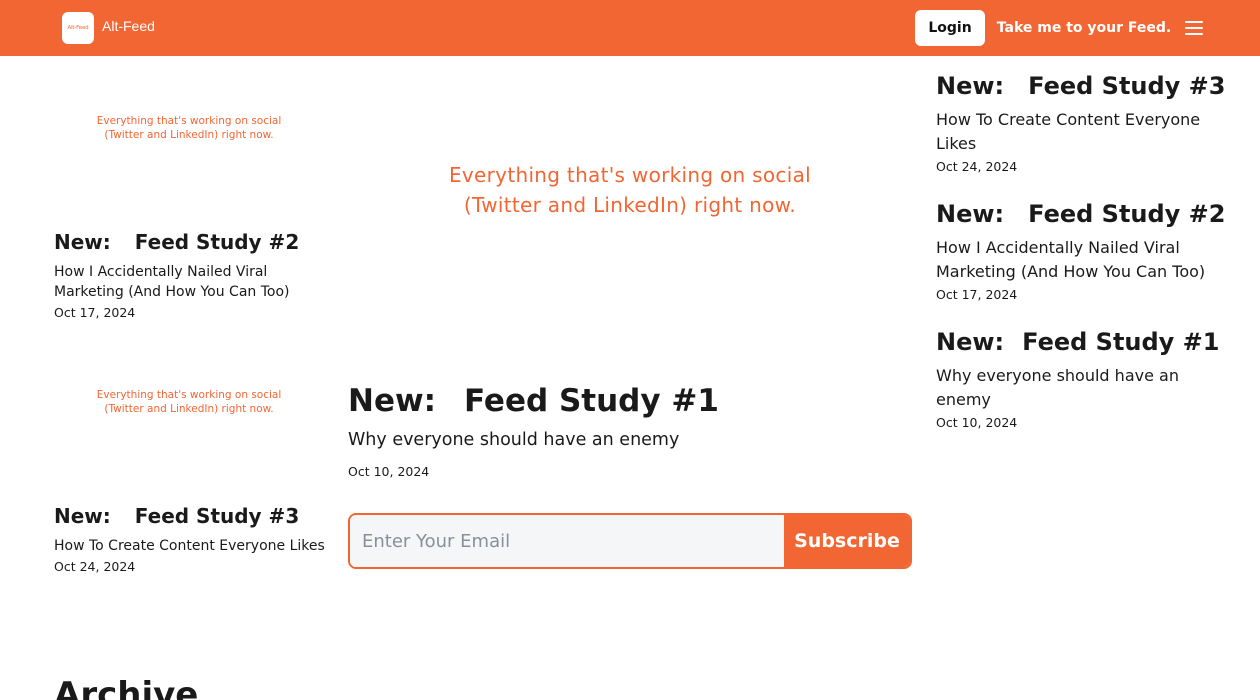 The width and height of the screenshot is (1260, 700). Describe the element at coordinates (1084, 28) in the screenshot. I see `take-me-to-feed-button: Take me to your Feed.` at that location.